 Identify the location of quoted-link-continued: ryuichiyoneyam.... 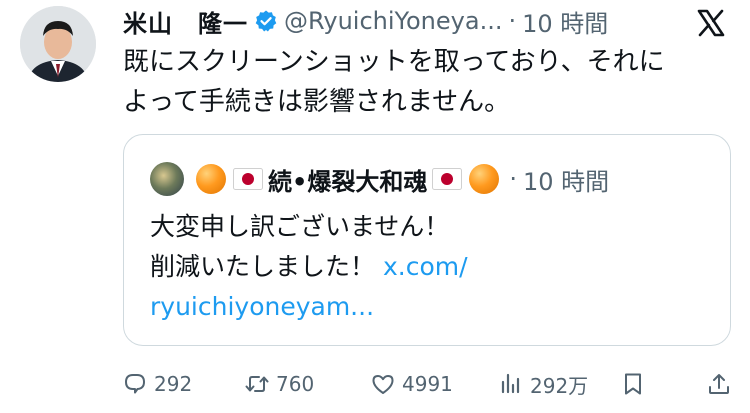
(430, 307).